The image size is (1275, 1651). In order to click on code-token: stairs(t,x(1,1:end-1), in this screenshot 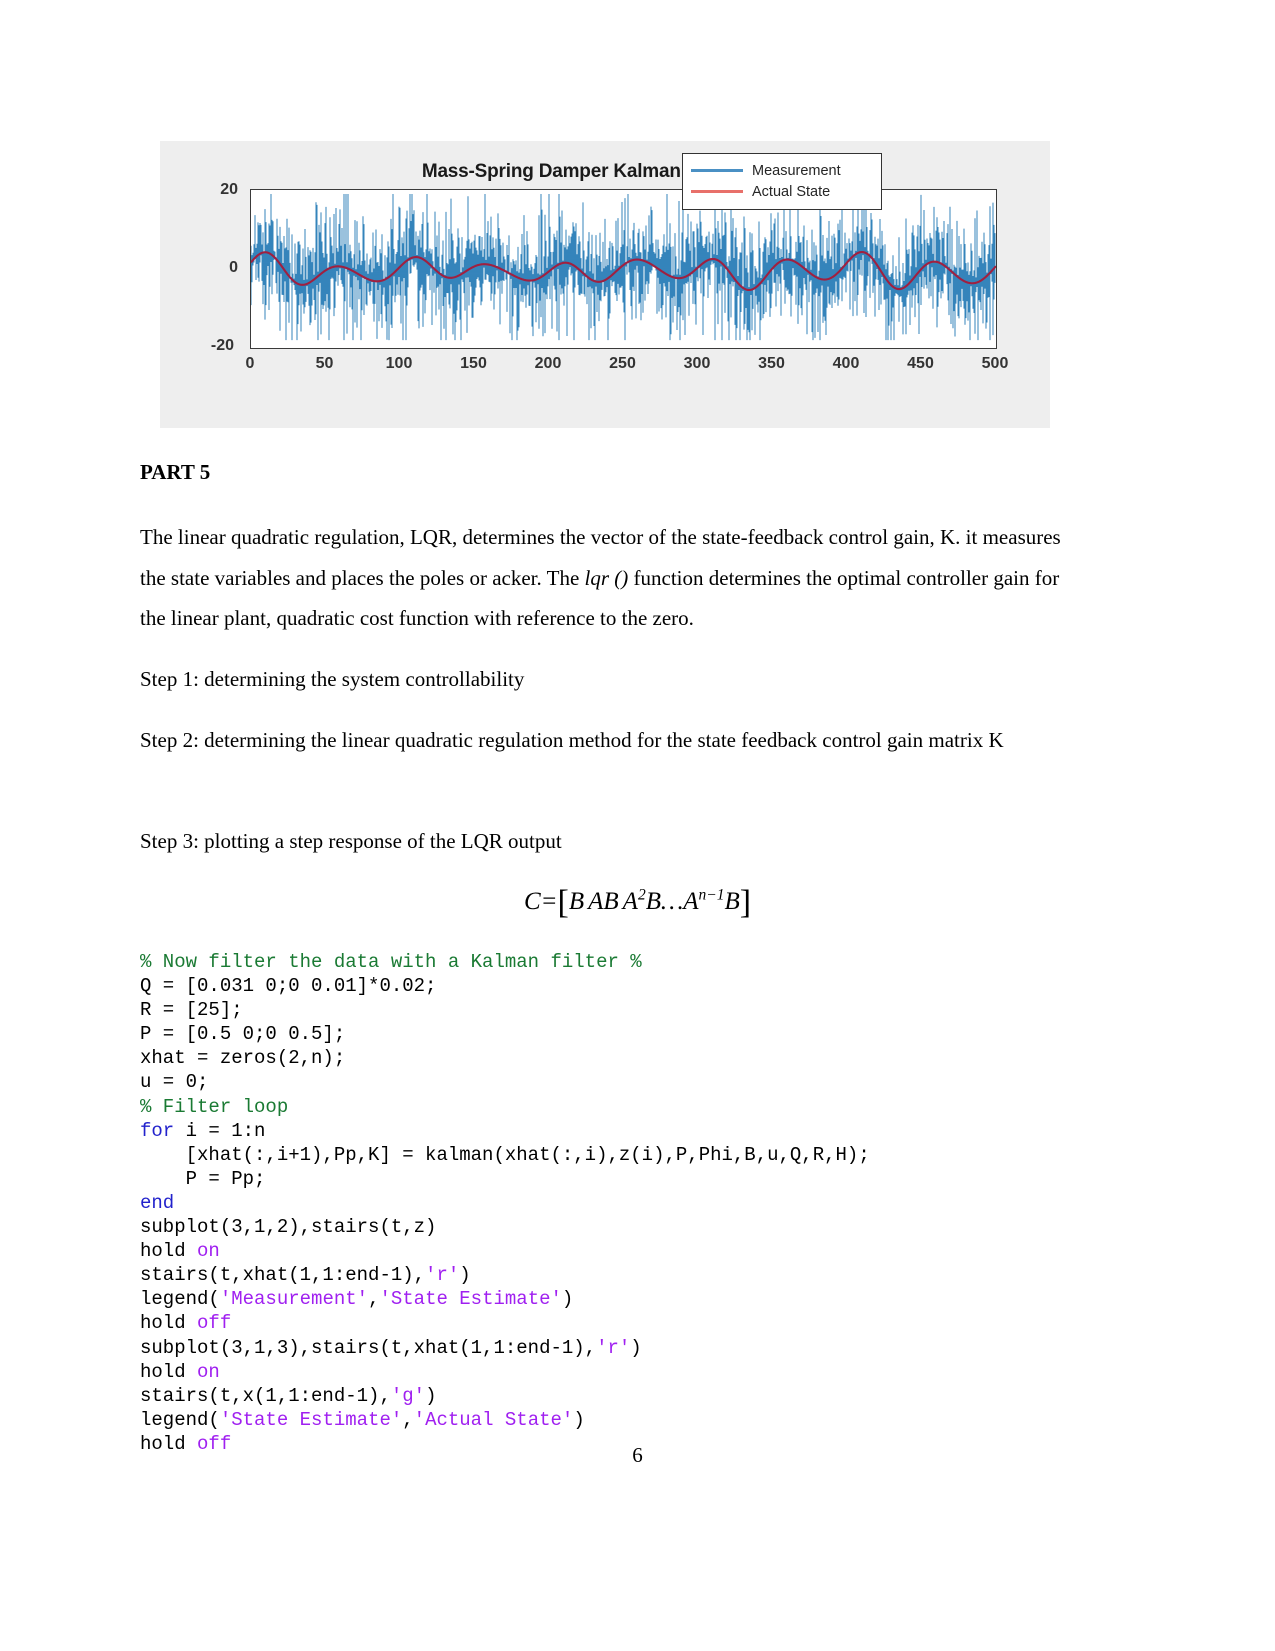, I will do `click(265, 1395)`.